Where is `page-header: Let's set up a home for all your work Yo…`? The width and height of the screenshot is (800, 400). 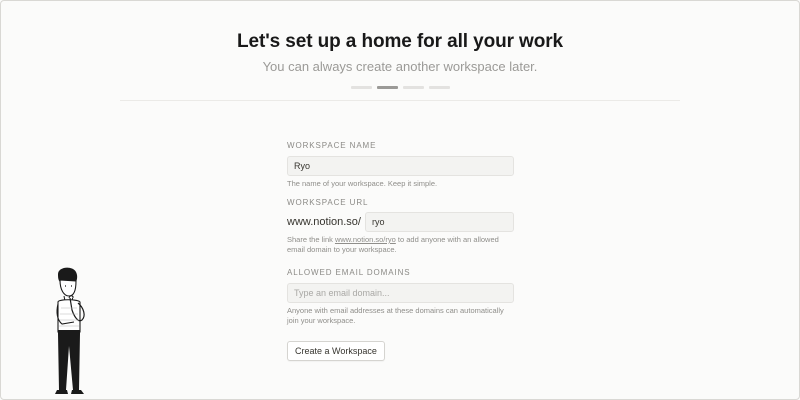 page-header: Let's set up a home for all your work Yo… is located at coordinates (400, 59).